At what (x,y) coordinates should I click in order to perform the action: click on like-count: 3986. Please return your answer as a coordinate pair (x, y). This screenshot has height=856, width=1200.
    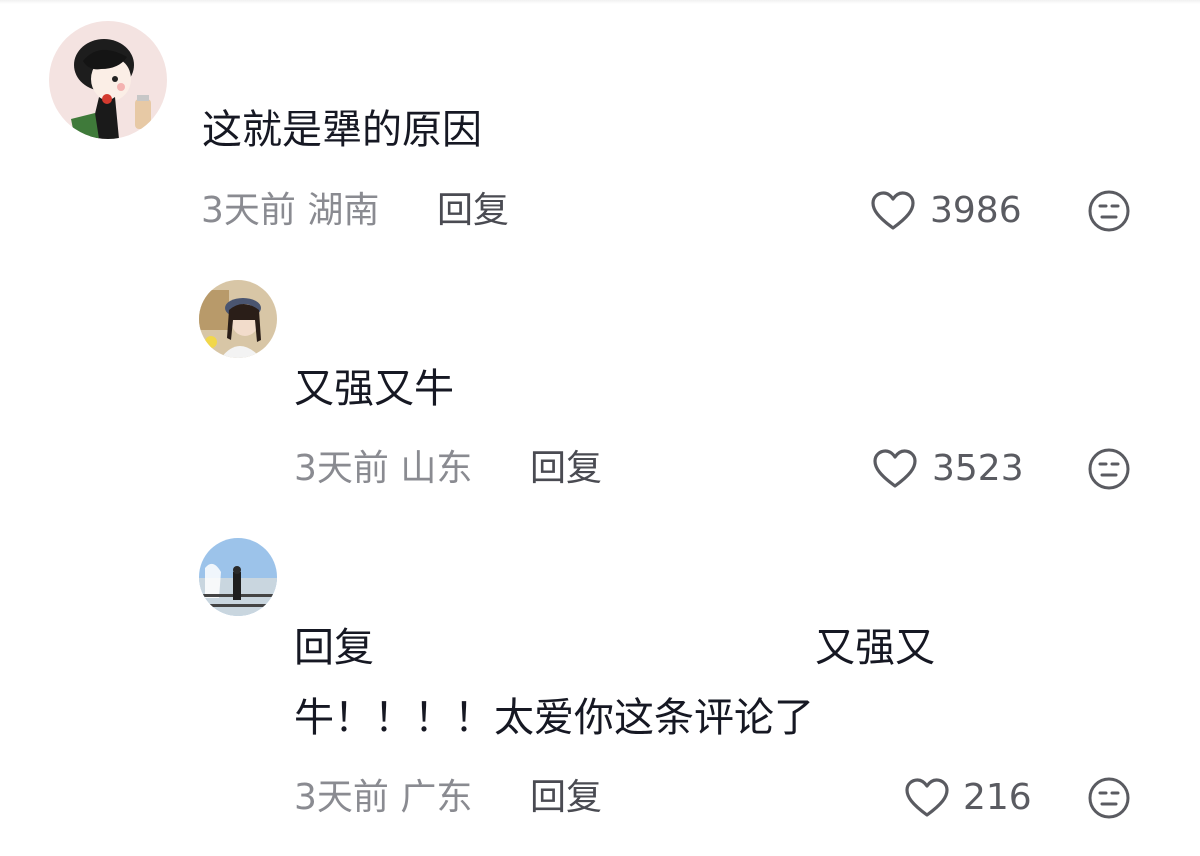
    Looking at the image, I should click on (976, 210).